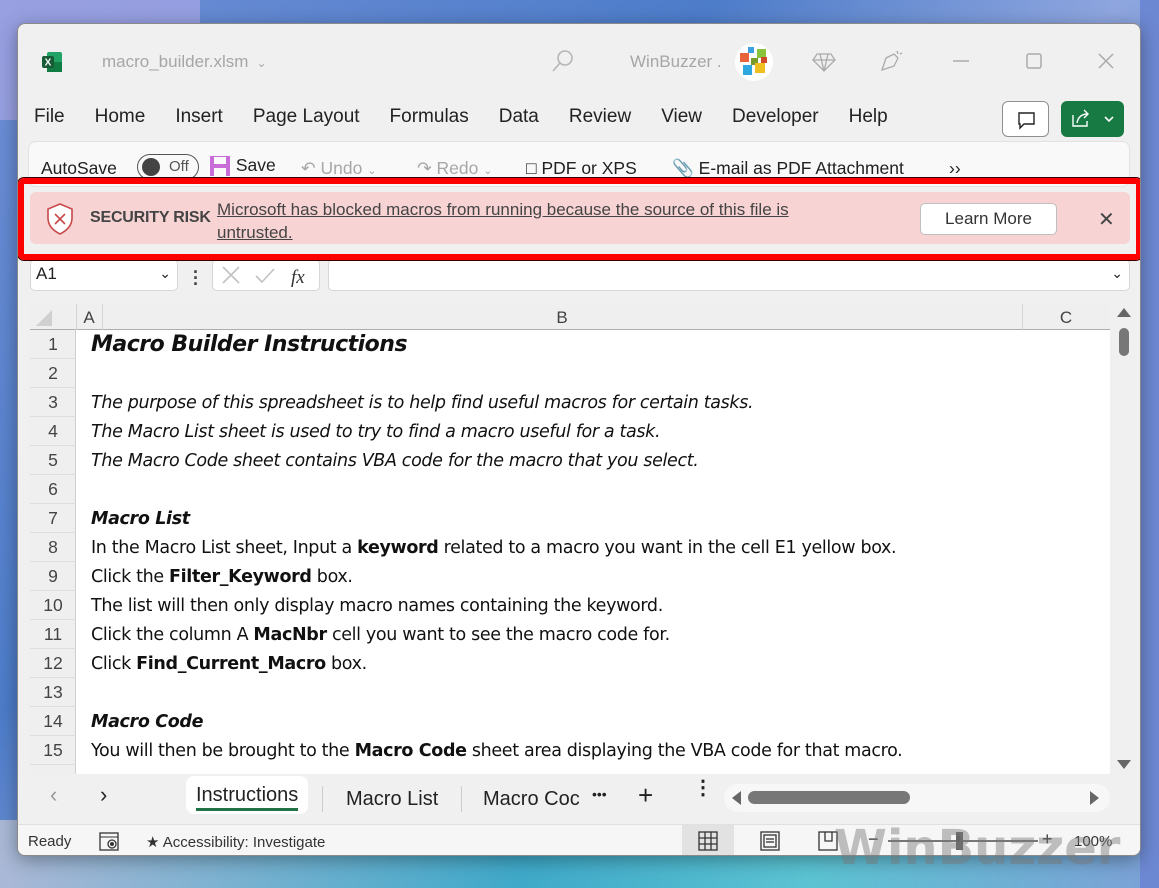 This screenshot has width=1159, height=888. I want to click on tab-split-handle-icon: ⋮, so click(703, 788).